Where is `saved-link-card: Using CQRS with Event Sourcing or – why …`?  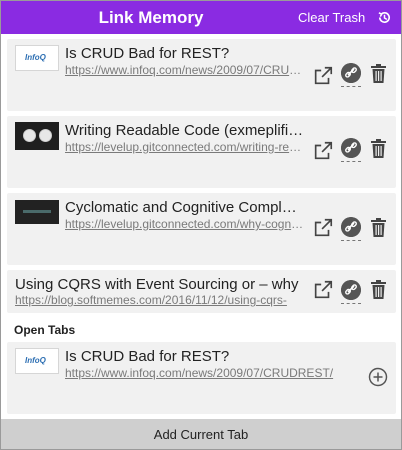
saved-link-card: Using CQRS with Event Sourcing or – why … is located at coordinates (201, 291).